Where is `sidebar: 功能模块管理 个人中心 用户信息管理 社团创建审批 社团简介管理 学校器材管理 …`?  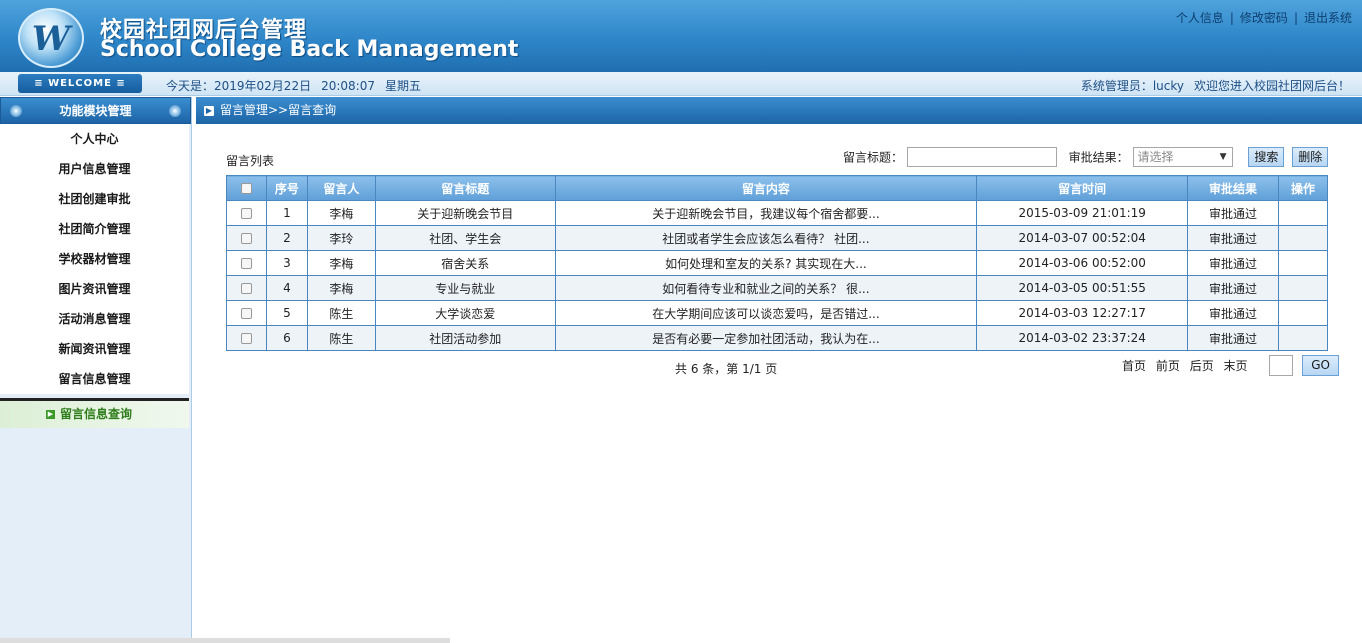
sidebar: 功能模块管理 个人中心 用户信息管理 社团创建审批 社团简介管理 学校器材管理 … is located at coordinates (96, 370).